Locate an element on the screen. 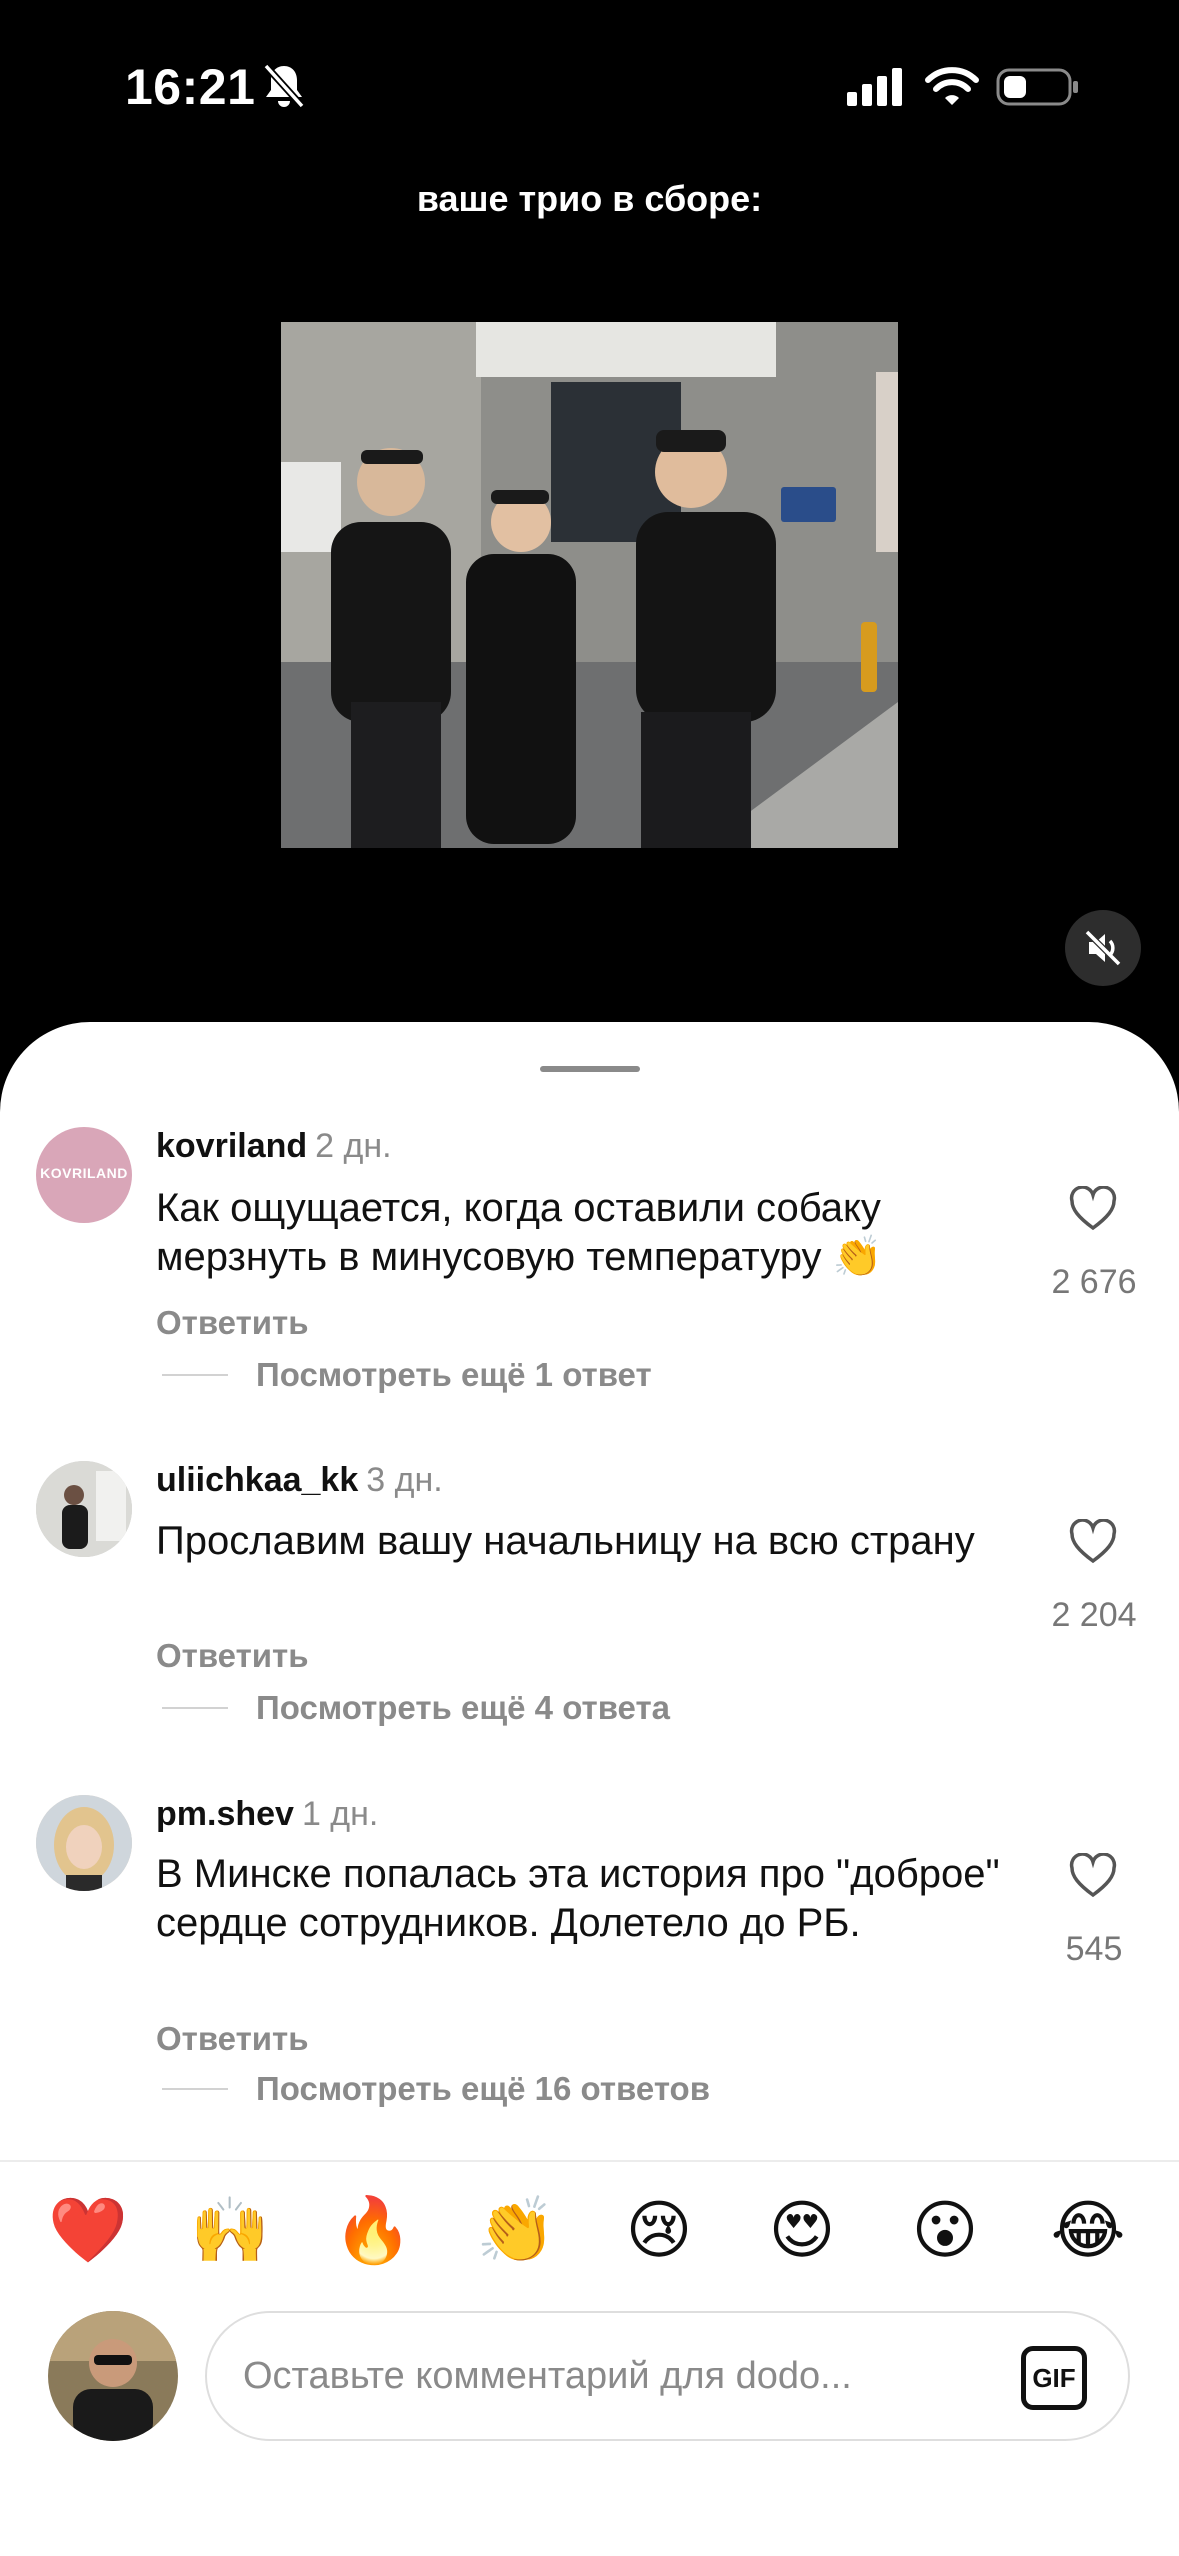 This screenshot has height=2556, width=1179. view-more-replies: Посмотреть ещё 1 ответ is located at coordinates (454, 1375).